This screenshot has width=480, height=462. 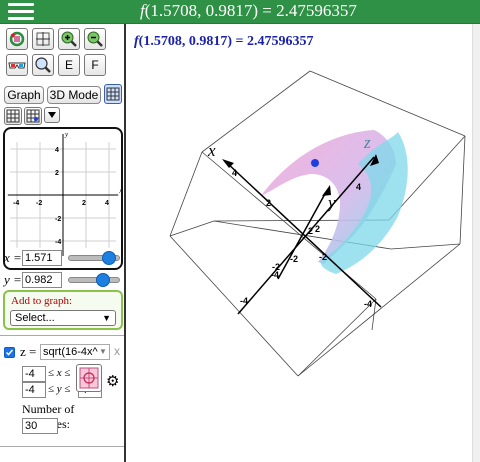 I want to click on mini-x-tick: 4, so click(x=107, y=203).